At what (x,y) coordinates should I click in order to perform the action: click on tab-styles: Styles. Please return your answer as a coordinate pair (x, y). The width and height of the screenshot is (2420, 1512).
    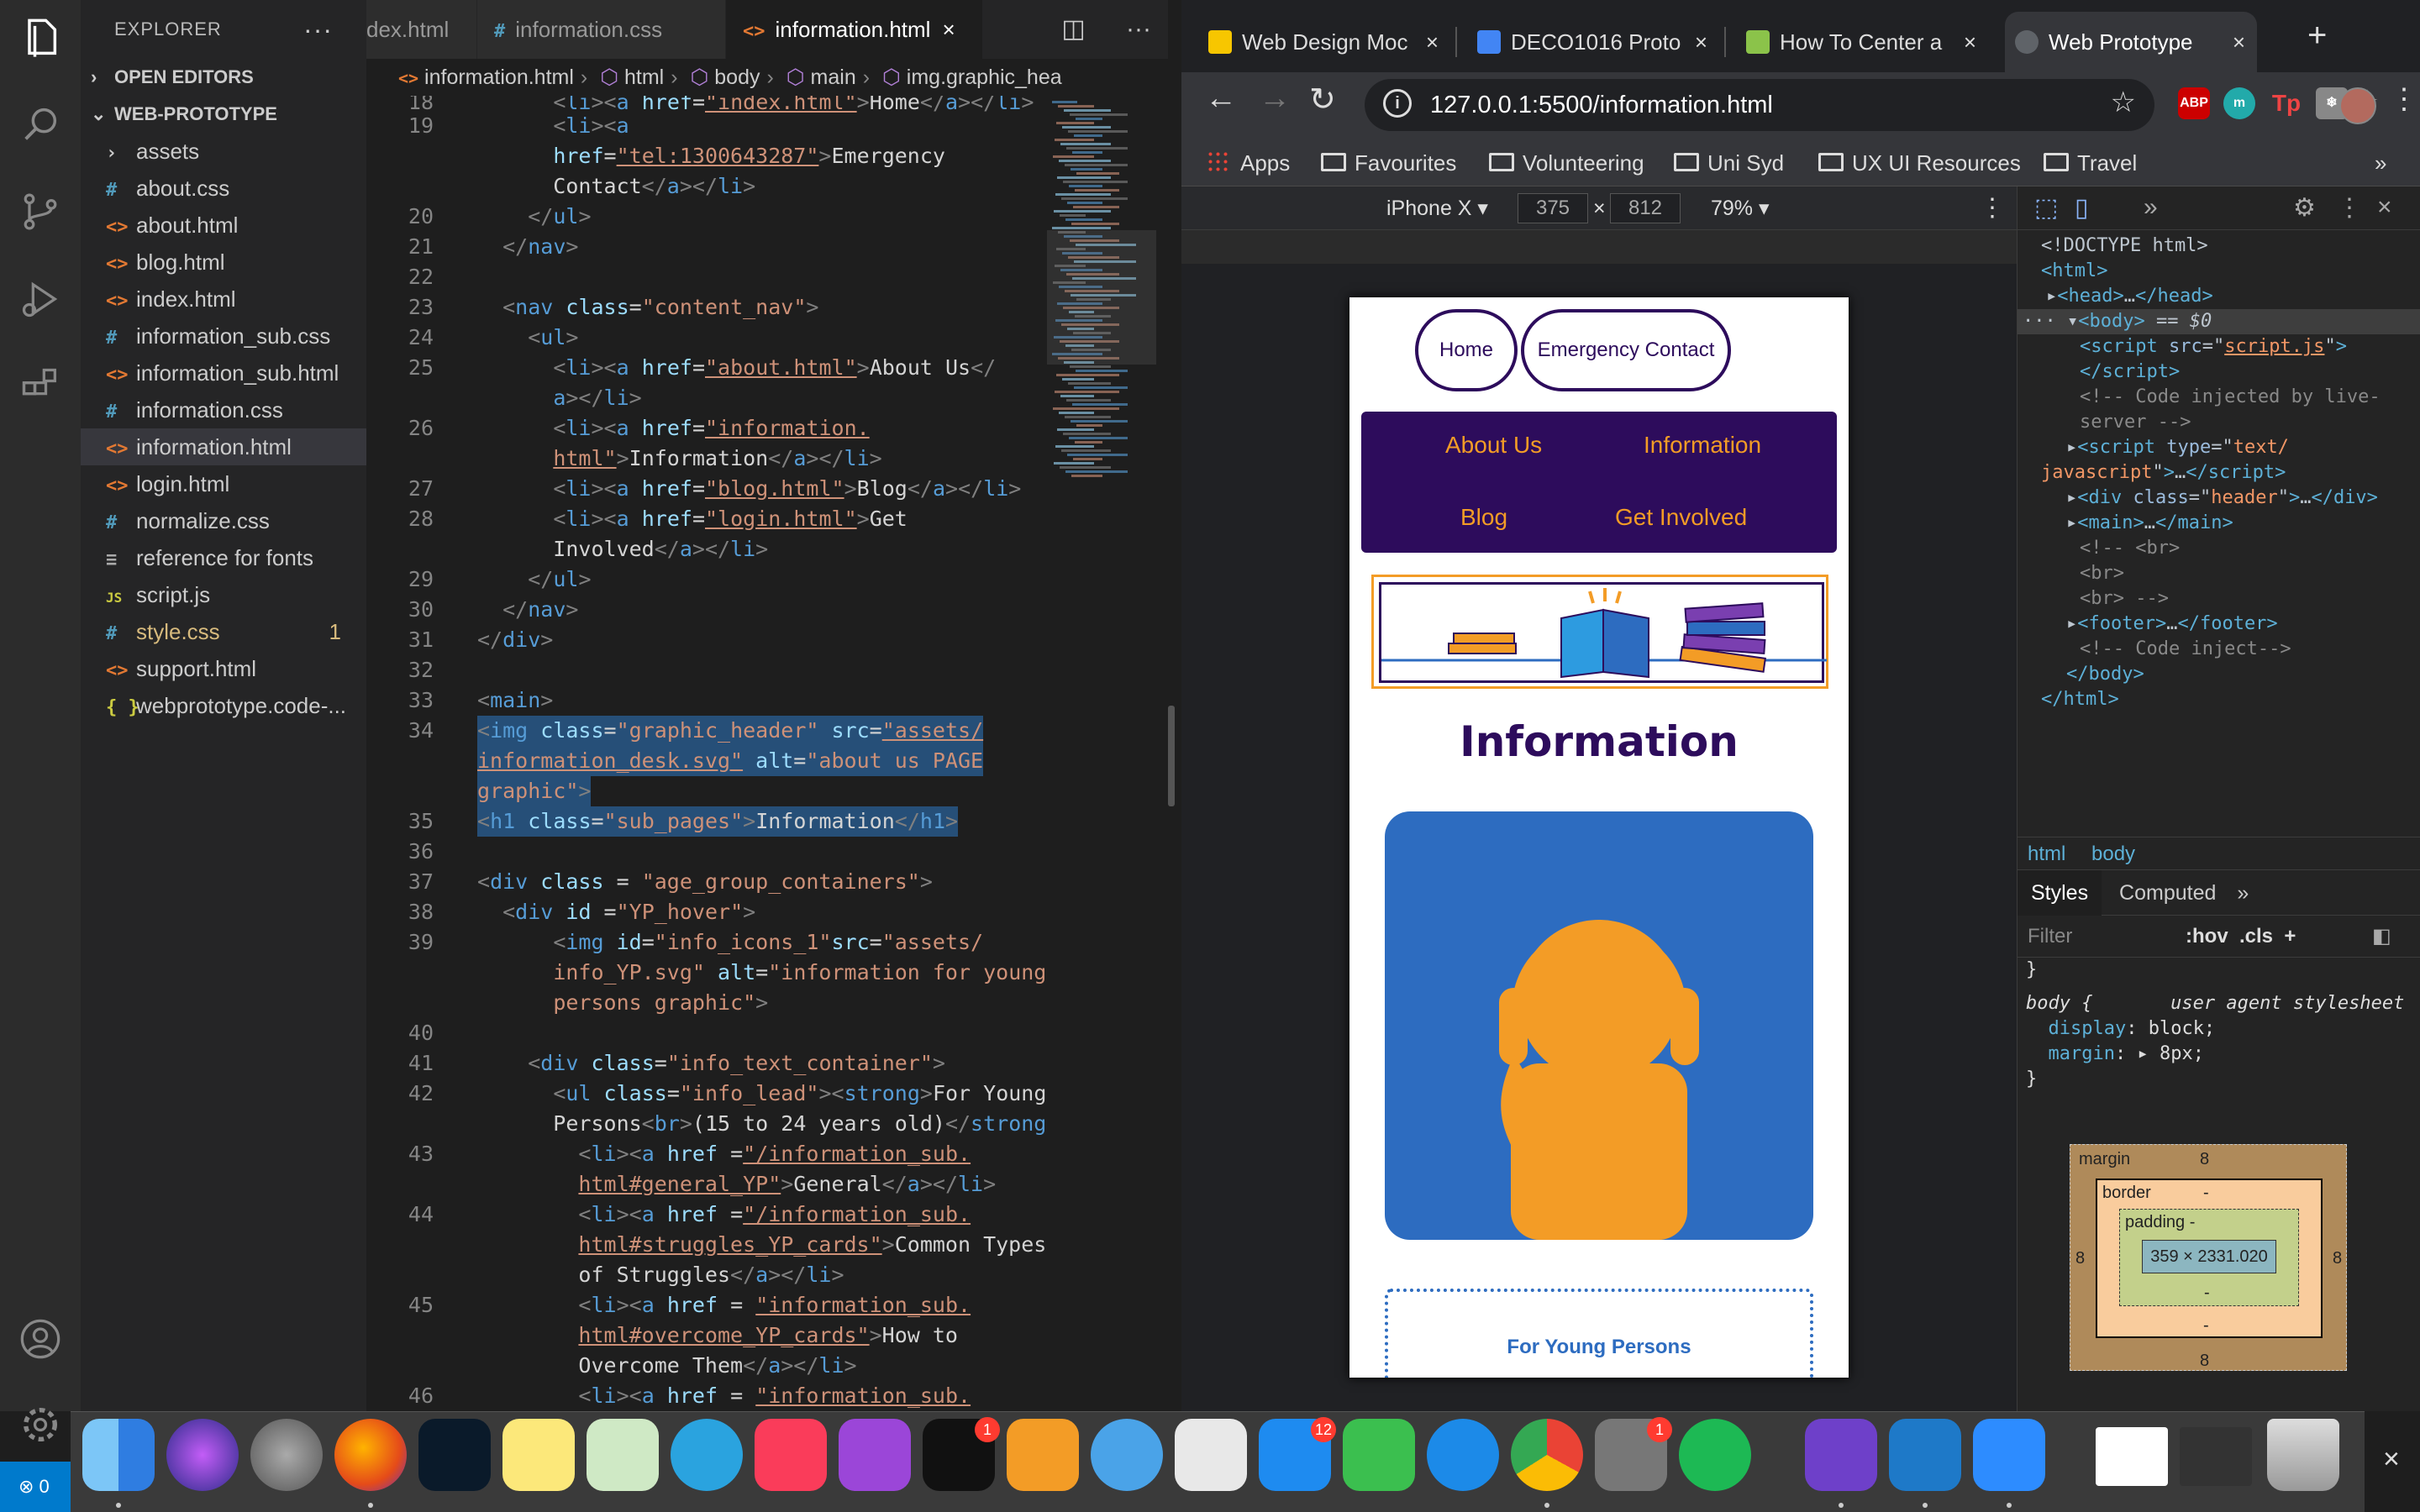
    Looking at the image, I should click on (2060, 893).